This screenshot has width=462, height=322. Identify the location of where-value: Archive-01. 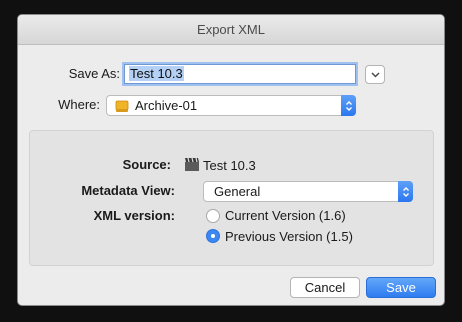
(166, 105).